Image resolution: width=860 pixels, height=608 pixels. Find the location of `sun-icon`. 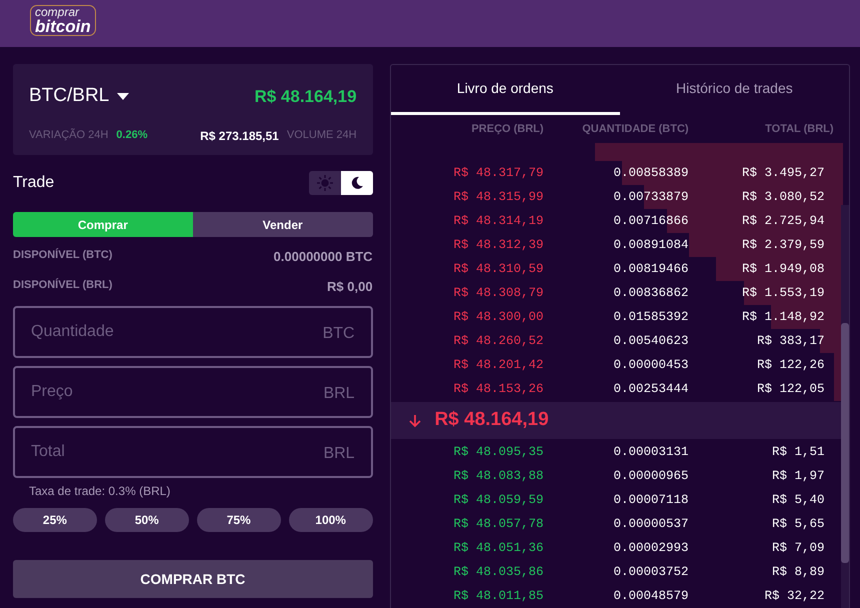

sun-icon is located at coordinates (324, 183).